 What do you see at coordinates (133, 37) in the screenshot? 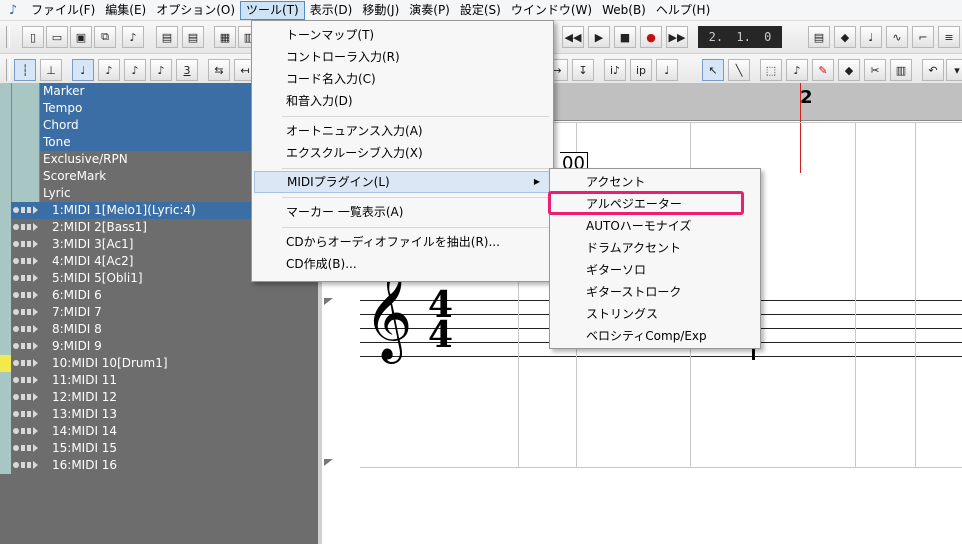
I see `audio-file-icon: ♪` at bounding box center [133, 37].